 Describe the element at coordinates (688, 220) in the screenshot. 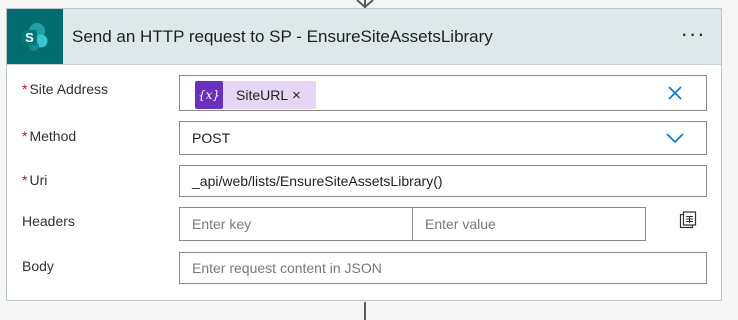

I see `switch-to-text-mode-icon` at that location.